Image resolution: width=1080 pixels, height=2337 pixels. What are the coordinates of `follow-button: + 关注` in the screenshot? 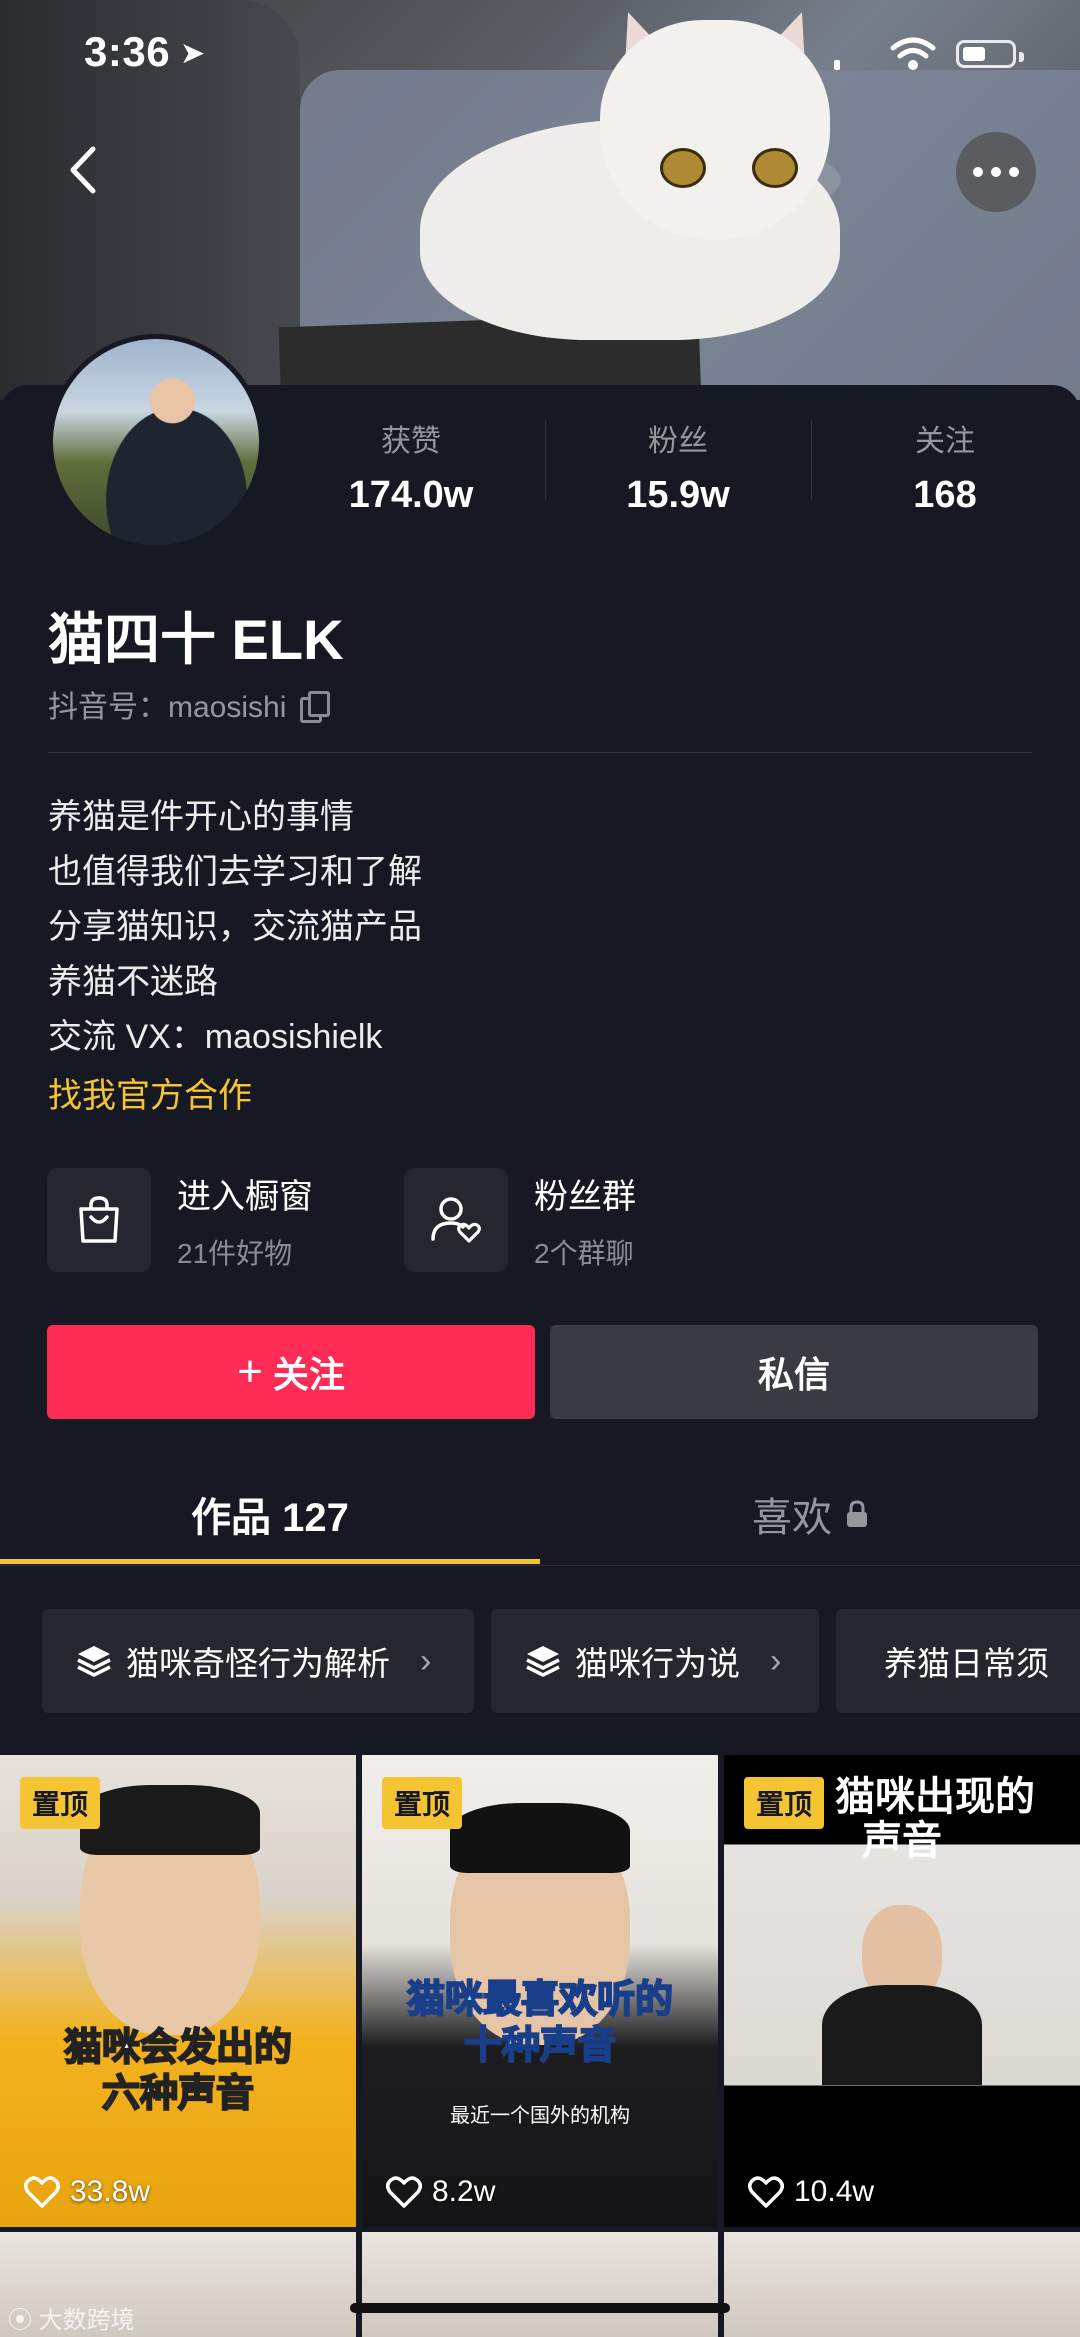 It's located at (291, 1372).